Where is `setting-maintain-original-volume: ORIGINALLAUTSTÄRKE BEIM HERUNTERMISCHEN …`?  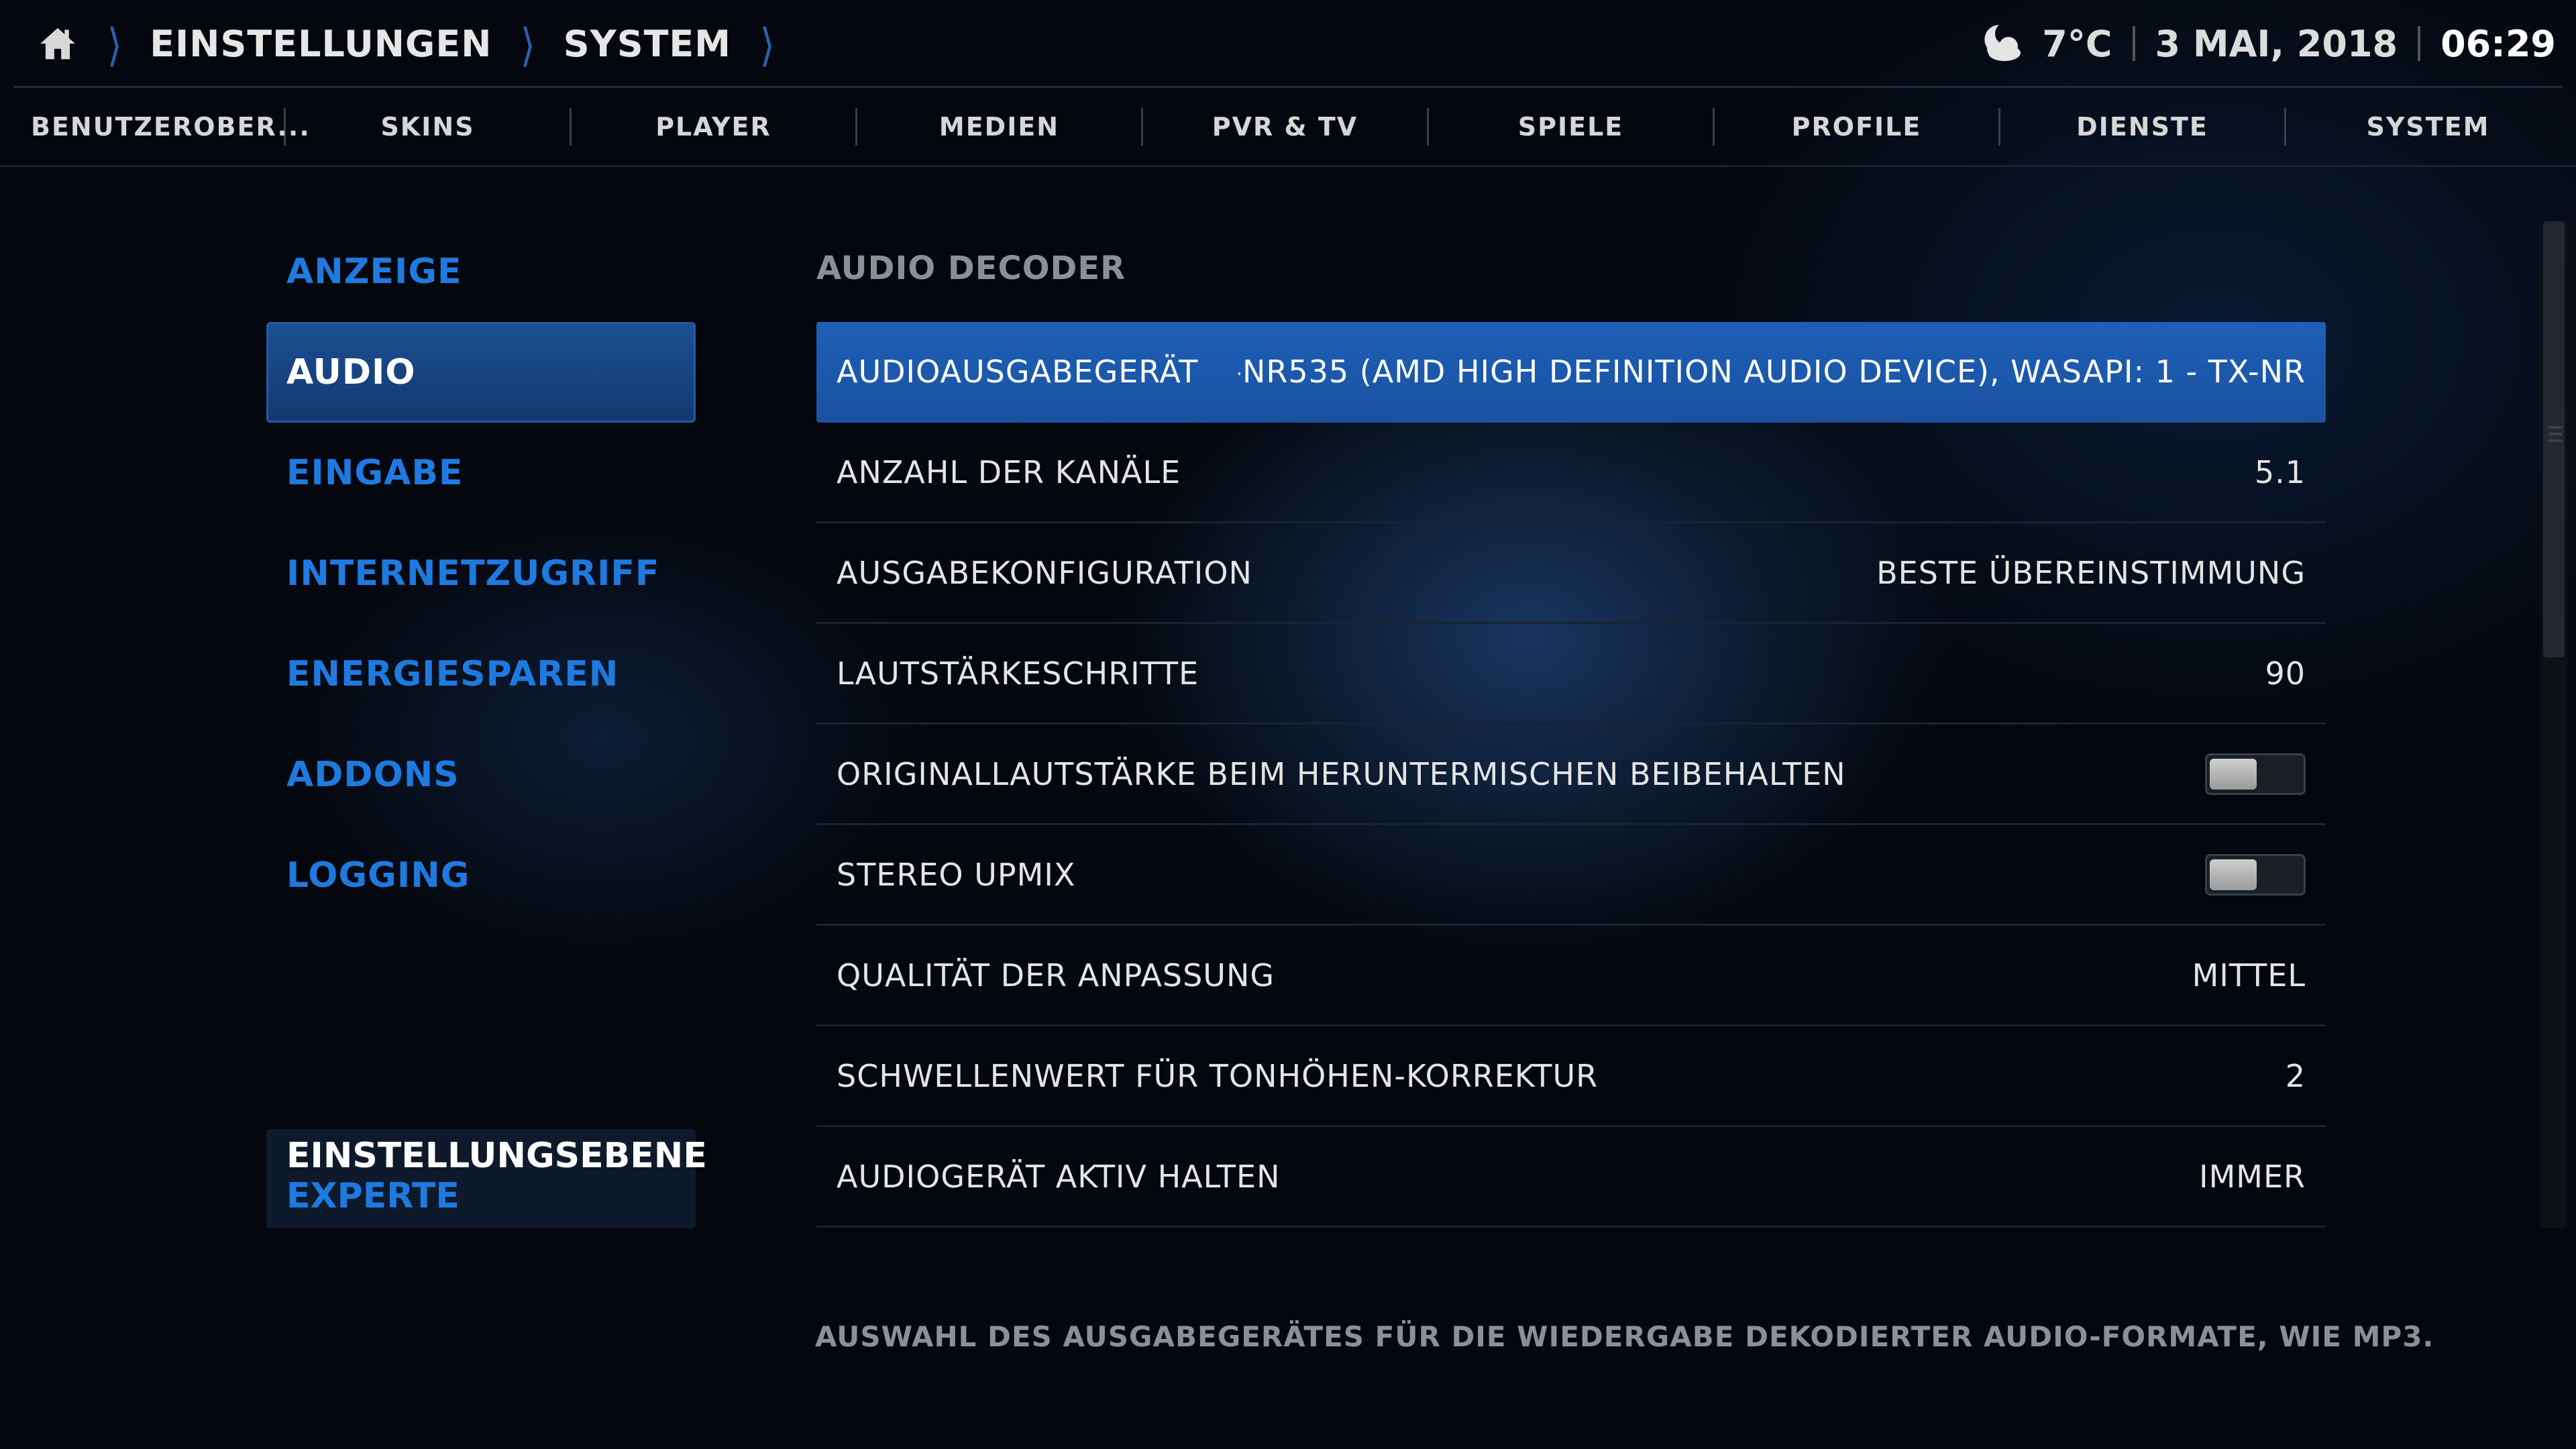 setting-maintain-original-volume: ORIGINALLAUTSTÄRKE BEIM HERUNTERMISCHEN … is located at coordinates (1571, 774).